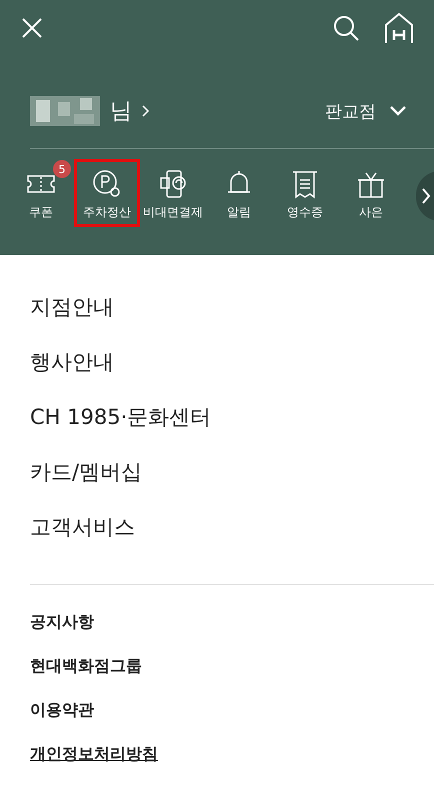 The image size is (434, 793). What do you see at coordinates (62, 169) in the screenshot?
I see `count-badge: 5` at bounding box center [62, 169].